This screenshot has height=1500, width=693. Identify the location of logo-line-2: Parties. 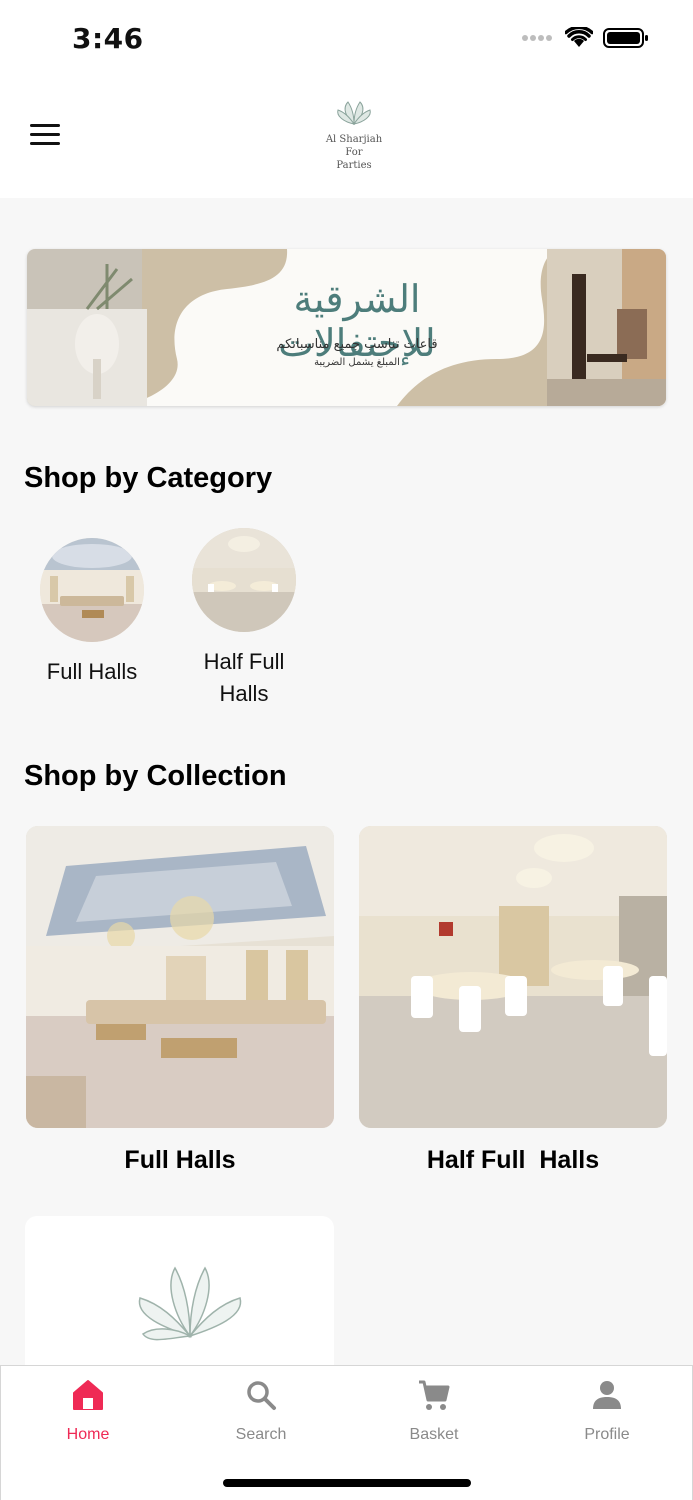
(354, 165).